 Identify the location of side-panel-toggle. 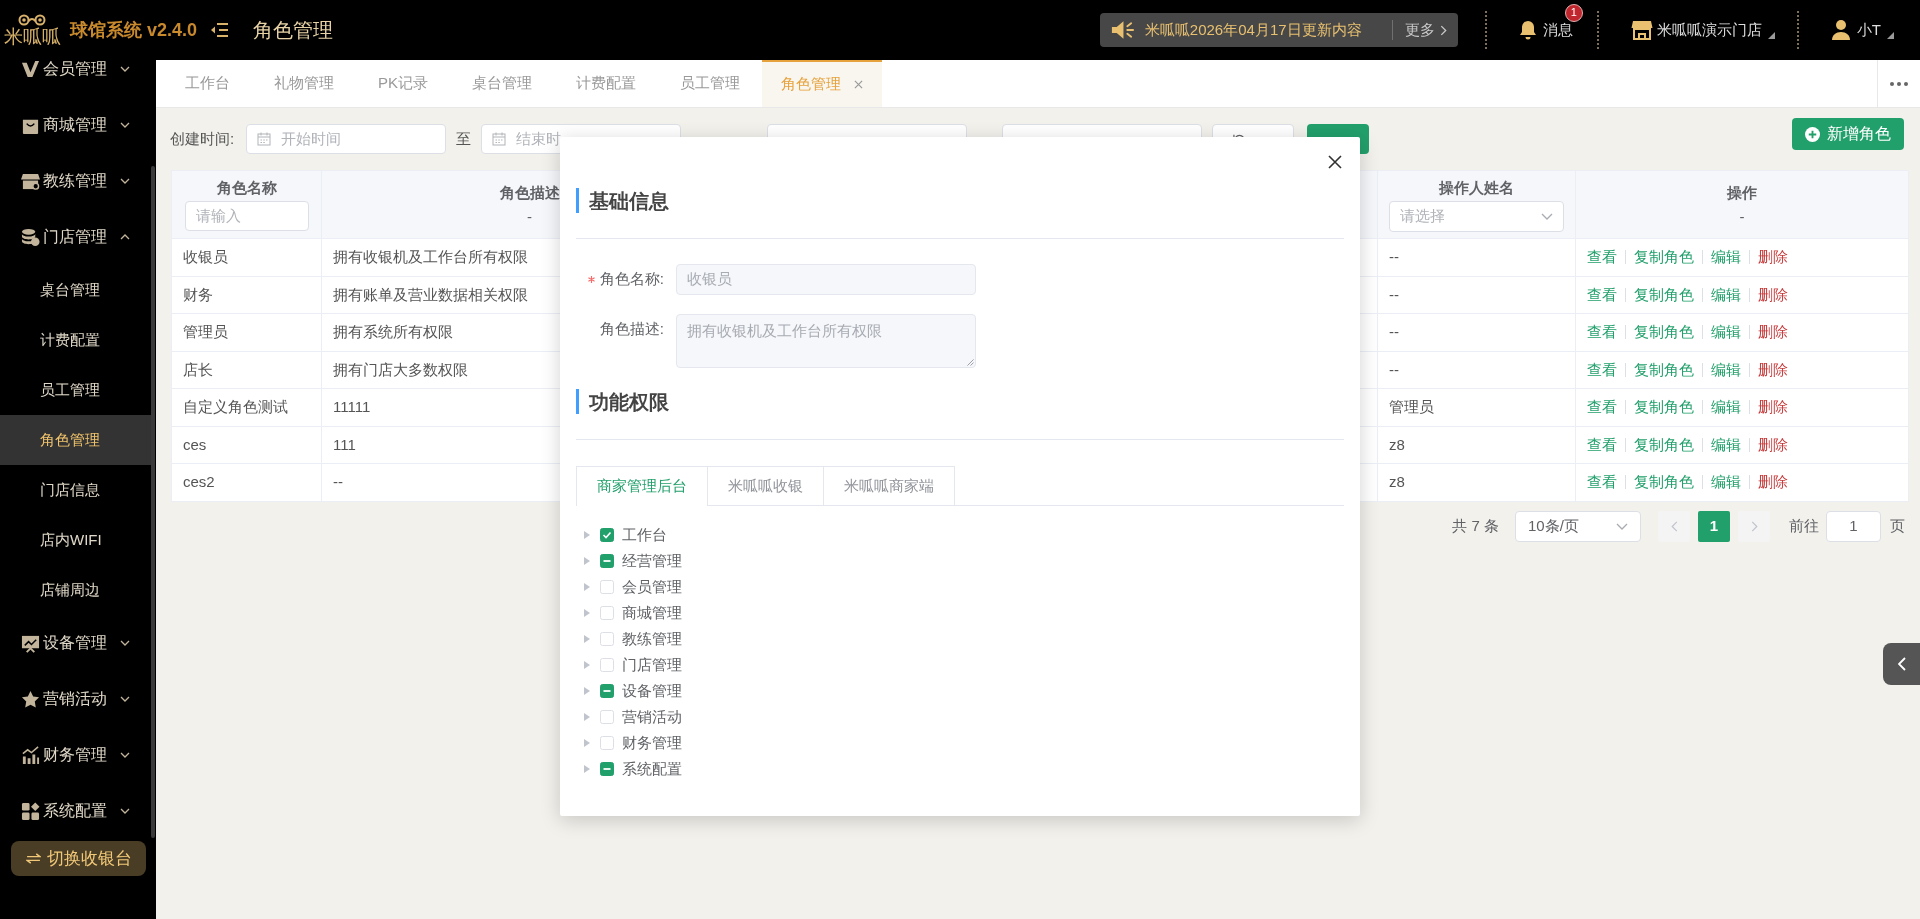
(1901, 664).